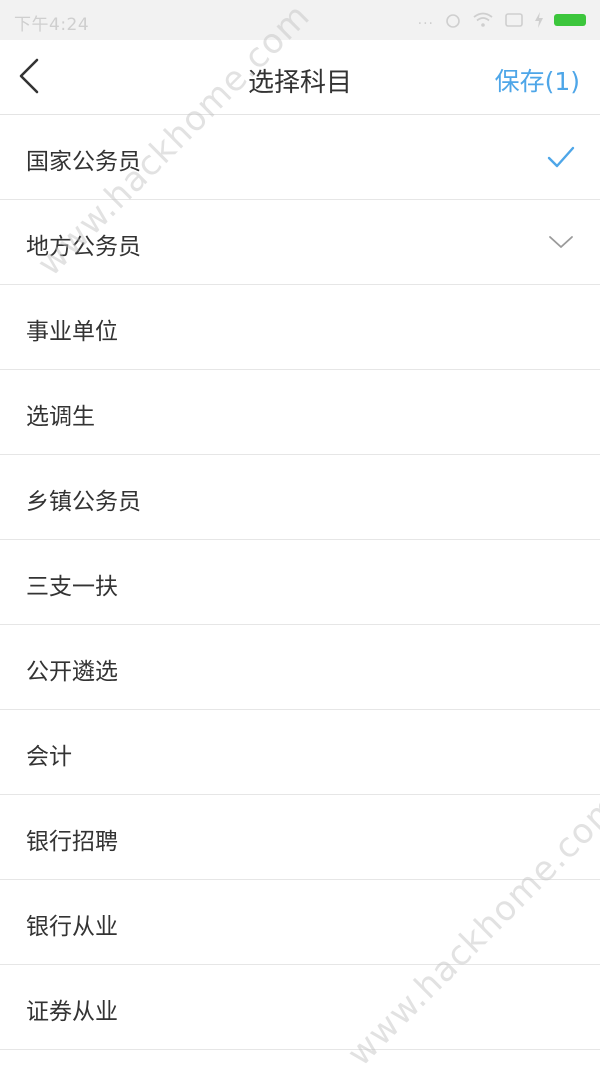 The height and width of the screenshot is (1074, 600). I want to click on charging-icon, so click(539, 20).